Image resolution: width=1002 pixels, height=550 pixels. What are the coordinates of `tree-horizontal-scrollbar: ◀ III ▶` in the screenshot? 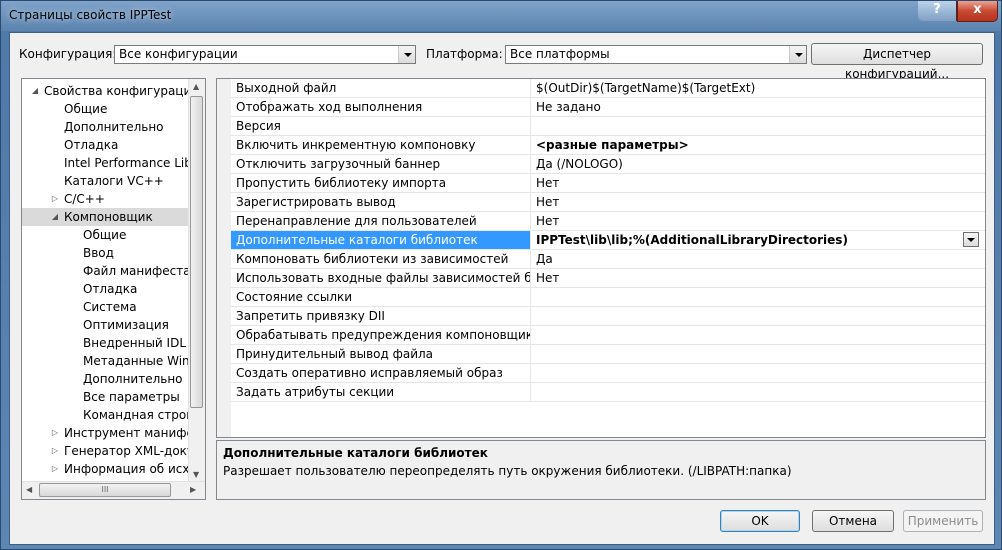 It's located at (113, 490).